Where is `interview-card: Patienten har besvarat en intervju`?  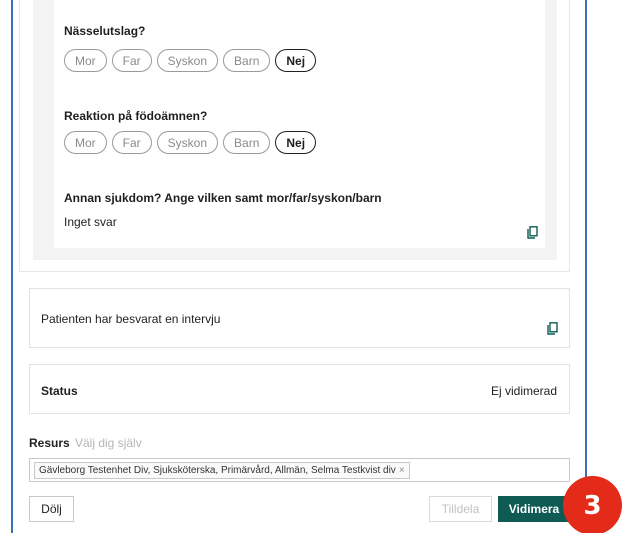 interview-card: Patienten har besvarat en intervju is located at coordinates (299, 318).